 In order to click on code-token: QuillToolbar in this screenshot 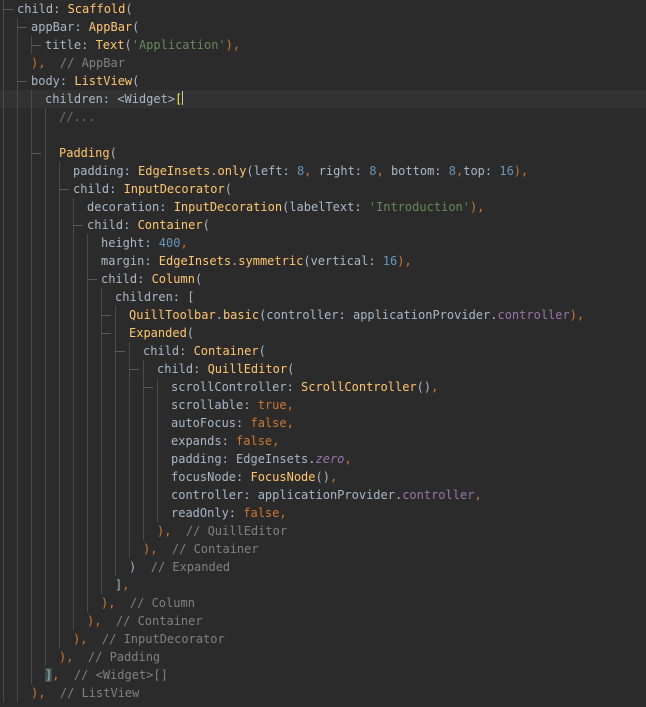, I will do `click(172, 315)`.